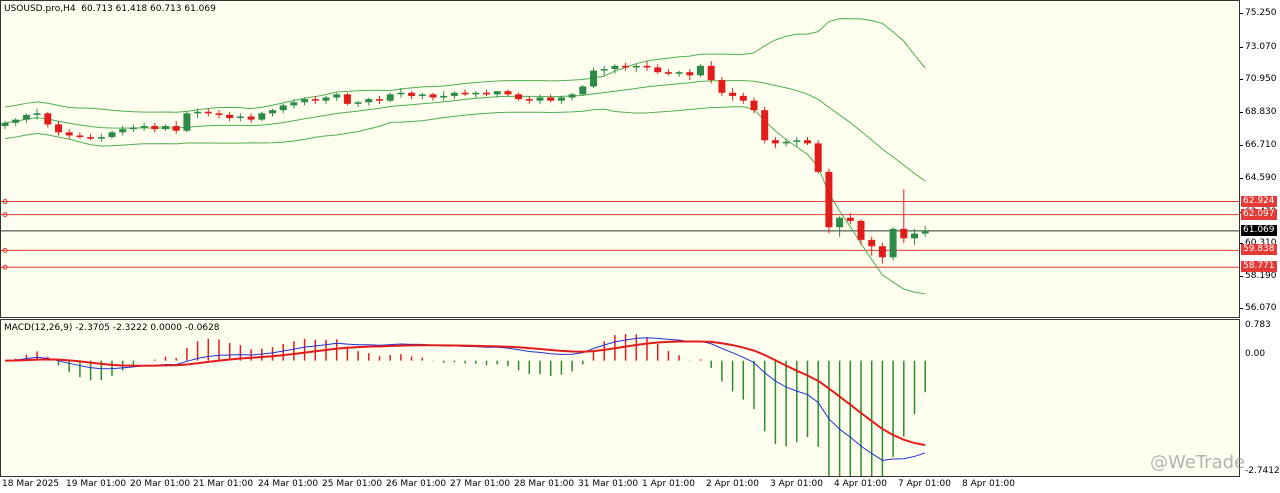 The height and width of the screenshot is (493, 1280). Describe the element at coordinates (1261, 145) in the screenshot. I see `price-axis-tick: 66.710` at that location.